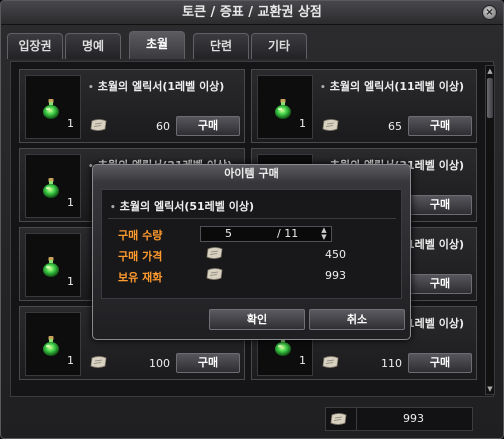 The height and width of the screenshot is (439, 504). I want to click on divider, so click(252, 218).